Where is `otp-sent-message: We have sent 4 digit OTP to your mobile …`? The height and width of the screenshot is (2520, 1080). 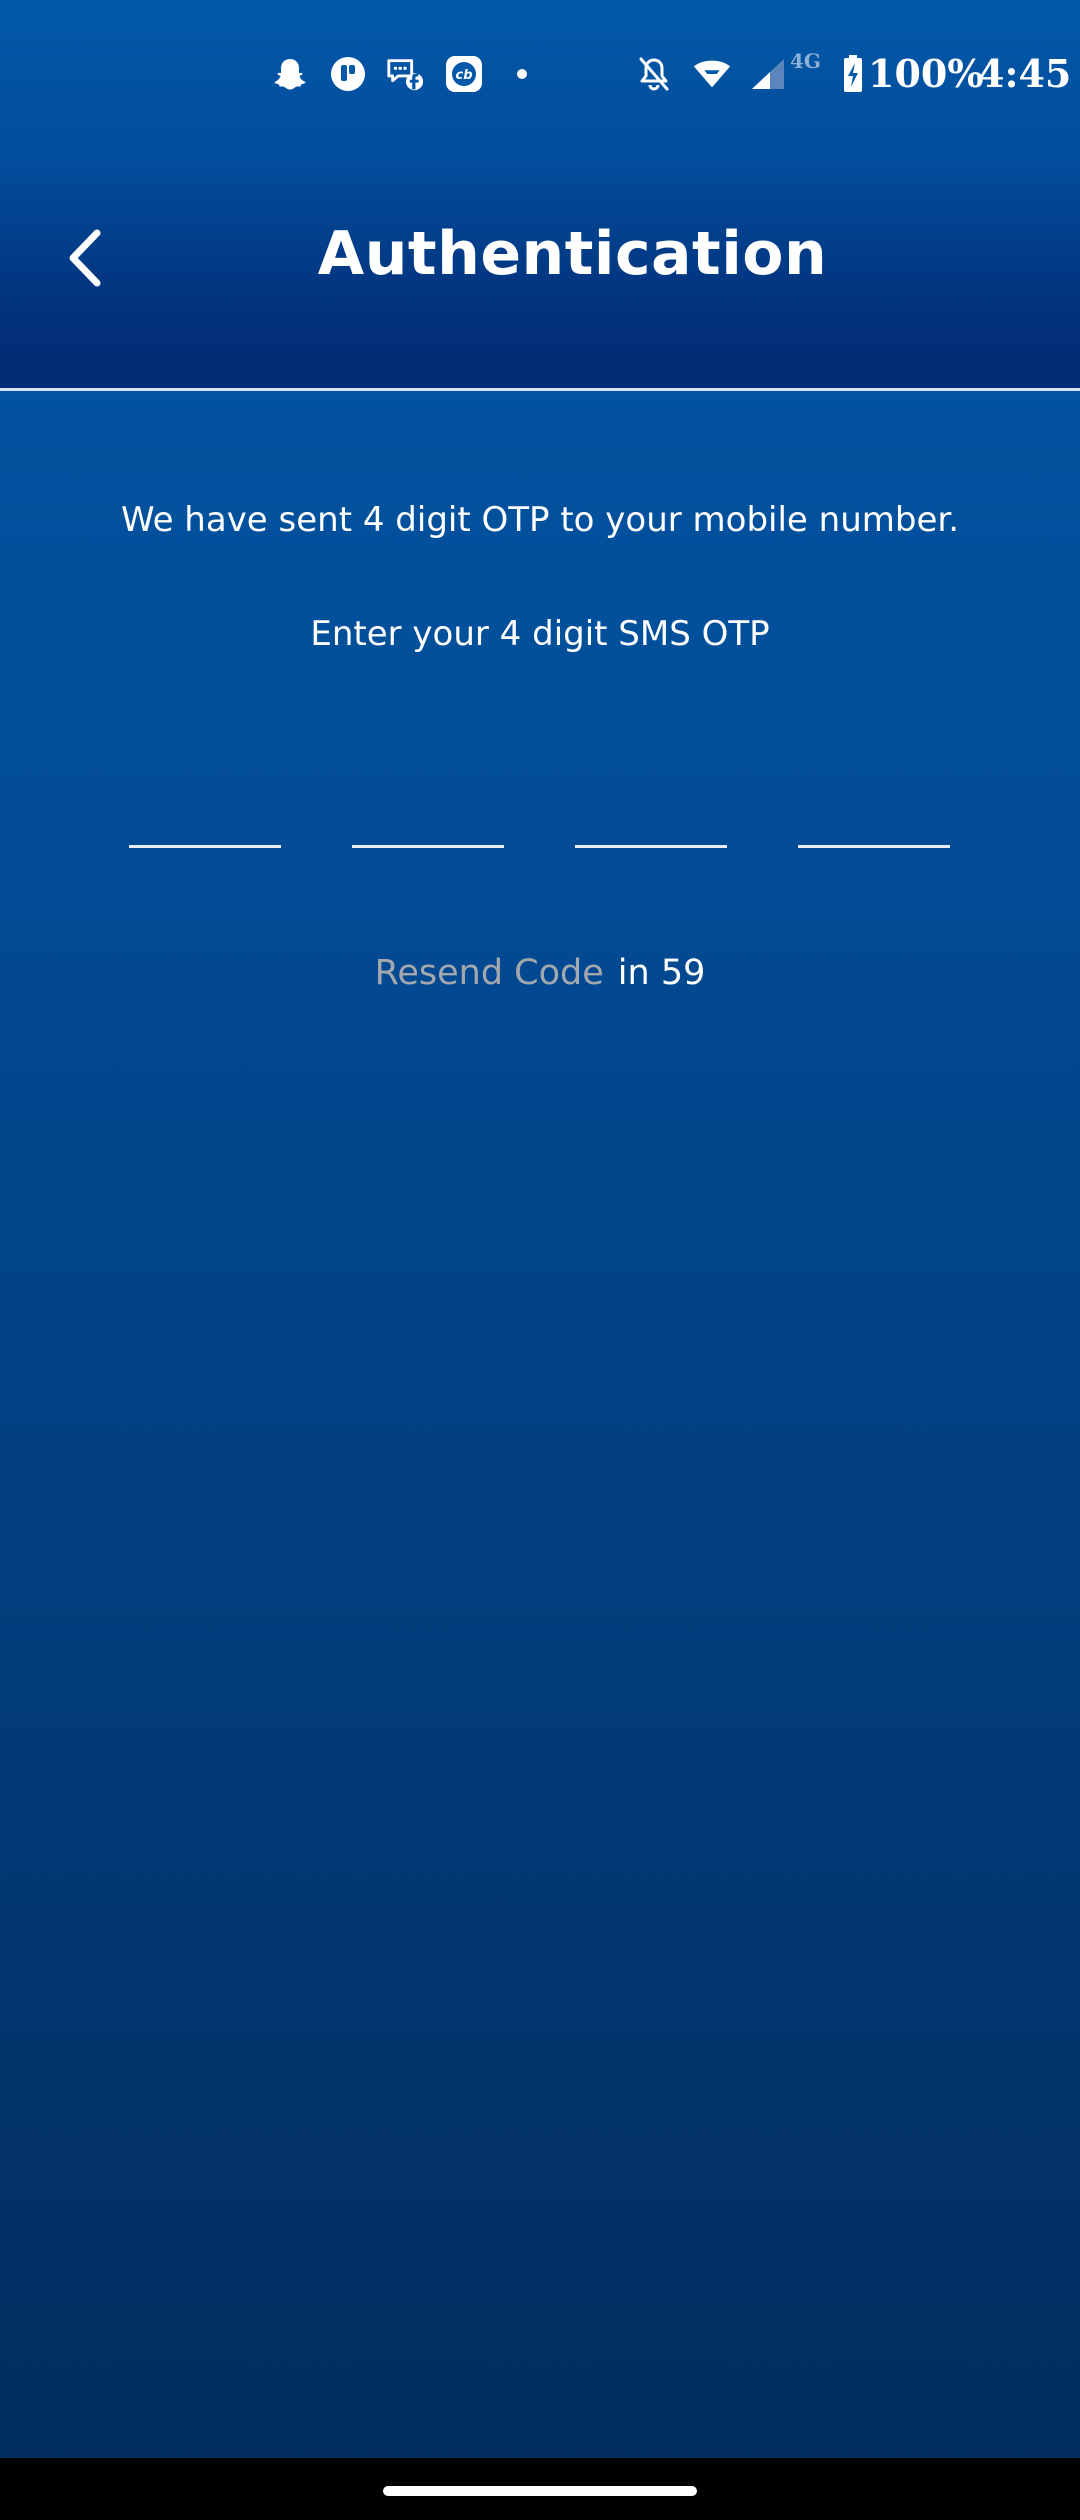
otp-sent-message: We have sent 4 digit OTP to your mobile … is located at coordinates (540, 520).